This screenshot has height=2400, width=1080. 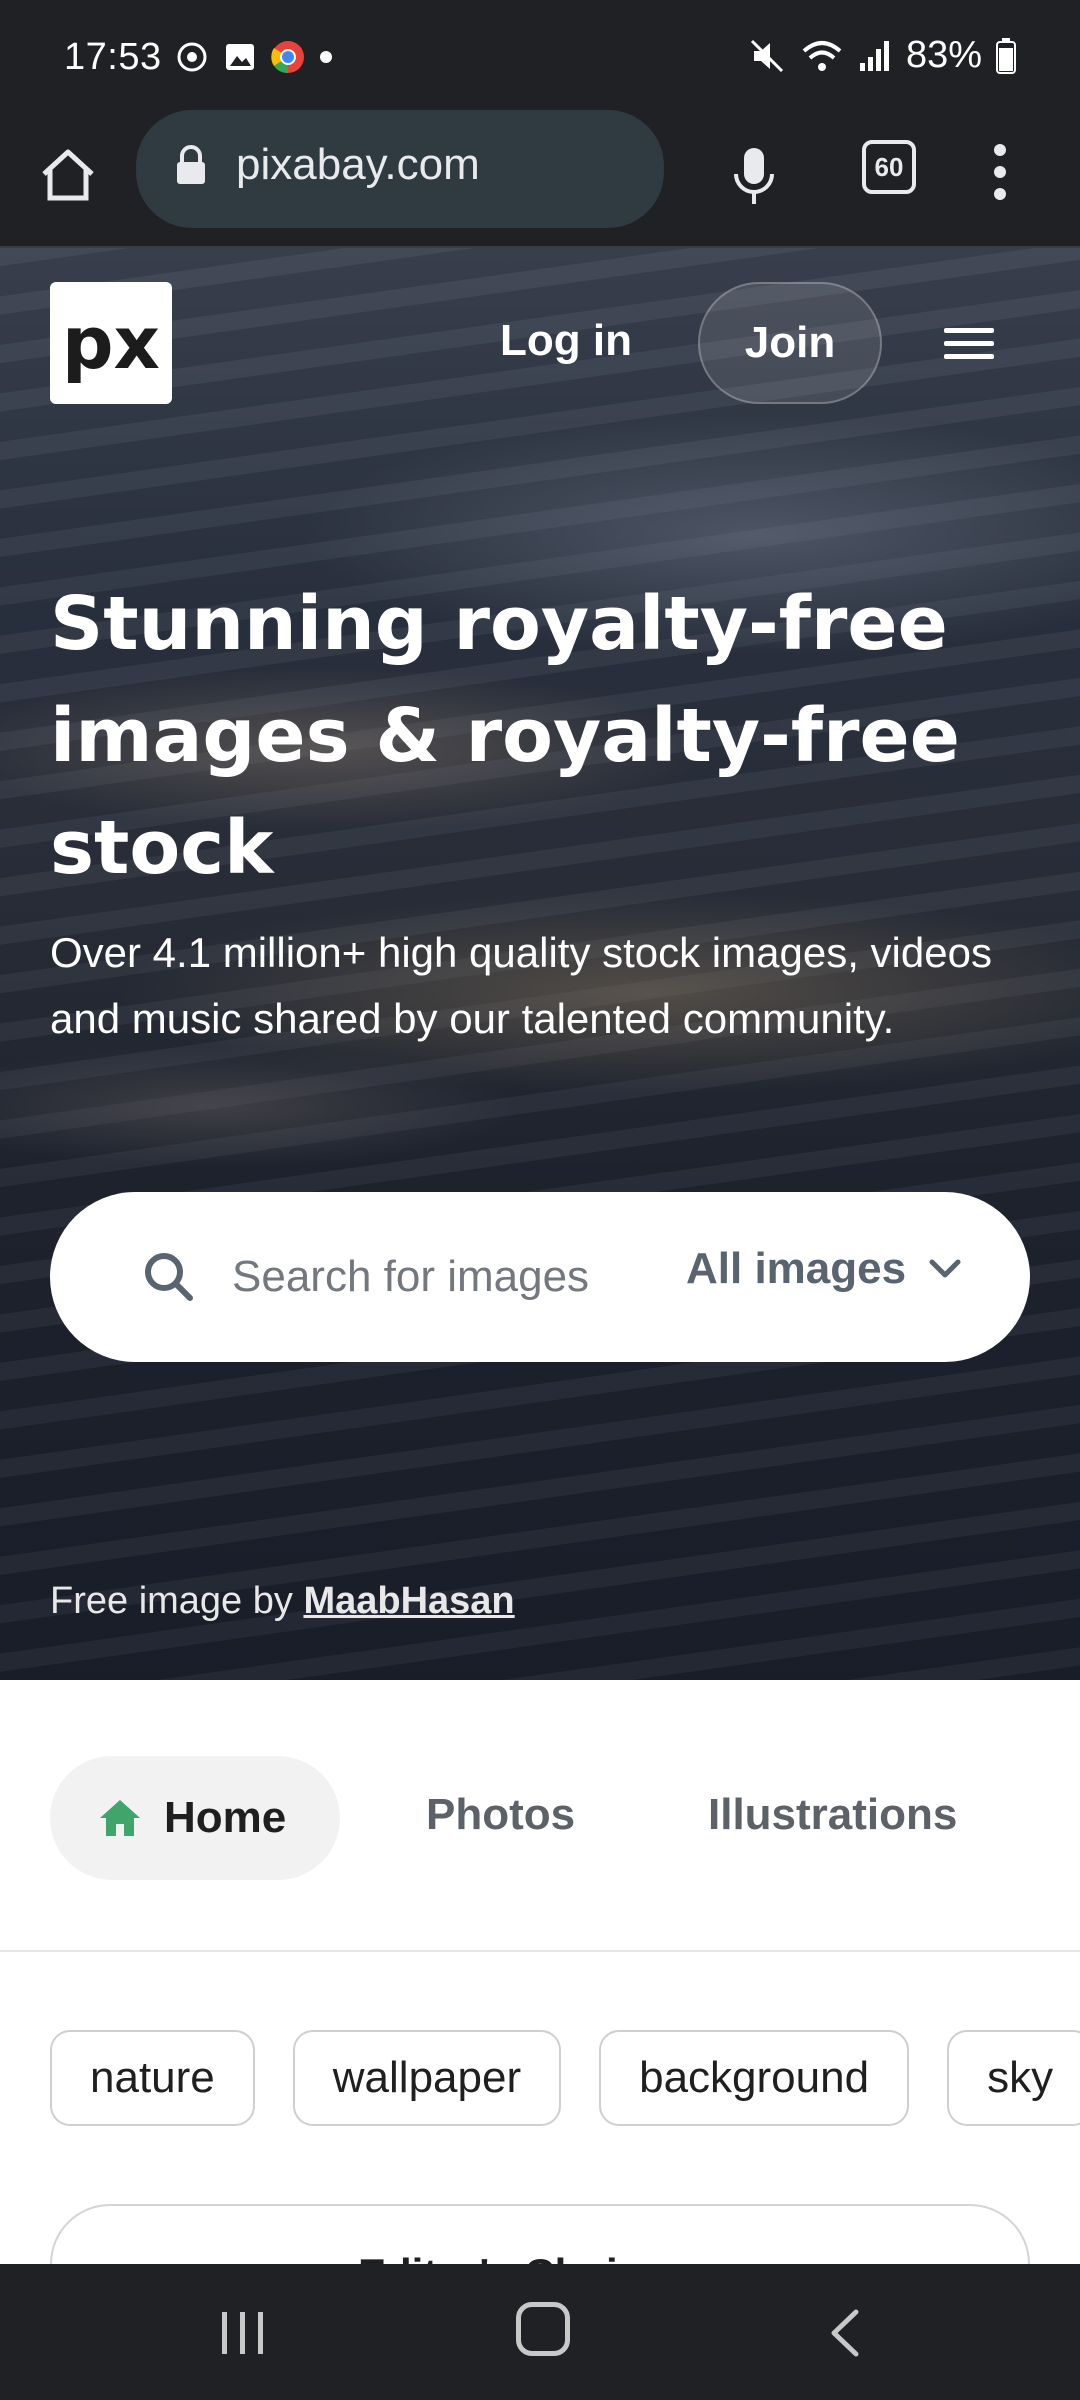 What do you see at coordinates (969, 344) in the screenshot?
I see `hamburger-menu-icon` at bounding box center [969, 344].